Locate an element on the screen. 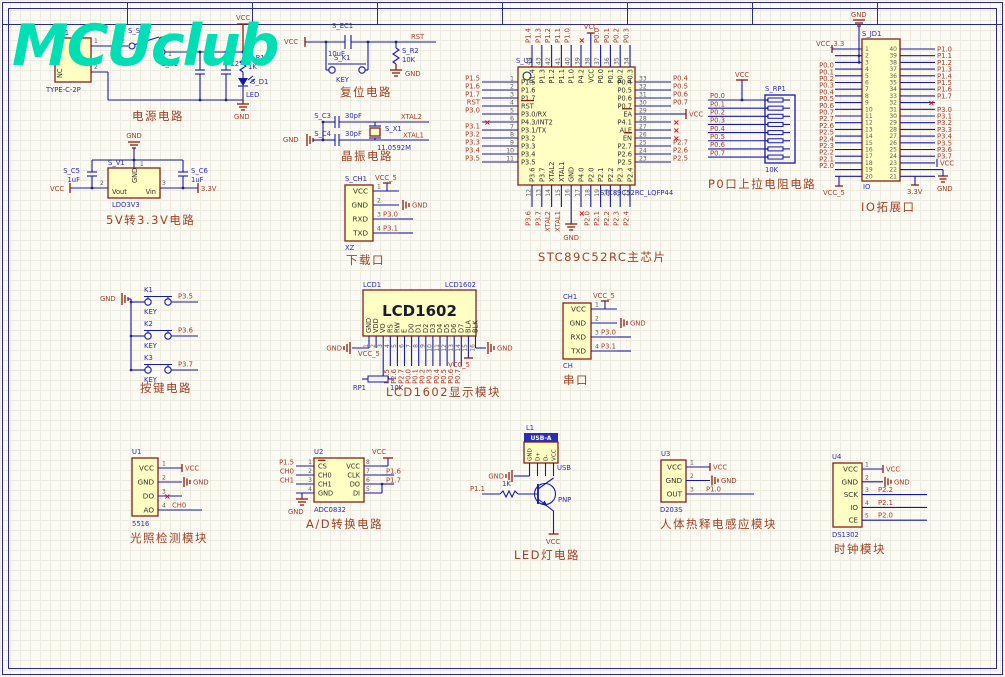 Image resolution: width=1005 pixels, height=677 pixels. net-label: VCC_5 is located at coordinates (369, 354).